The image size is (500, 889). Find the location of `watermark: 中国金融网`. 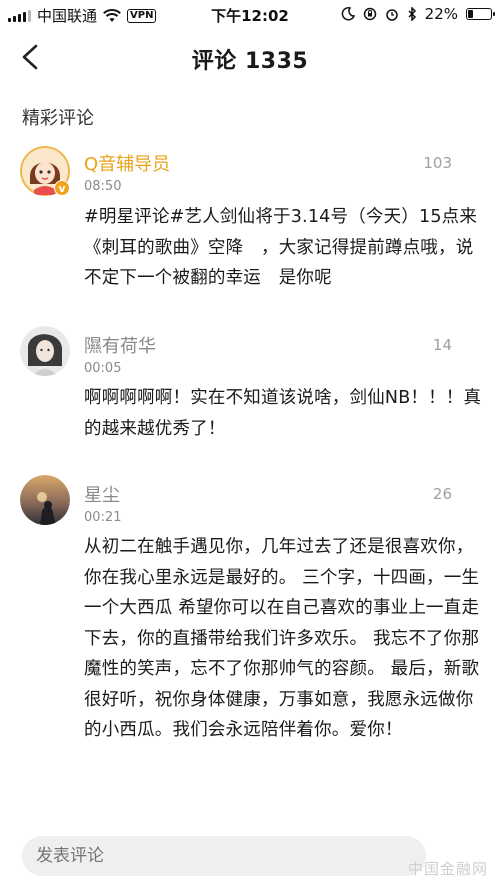

watermark: 中国金融网 is located at coordinates (447, 869).